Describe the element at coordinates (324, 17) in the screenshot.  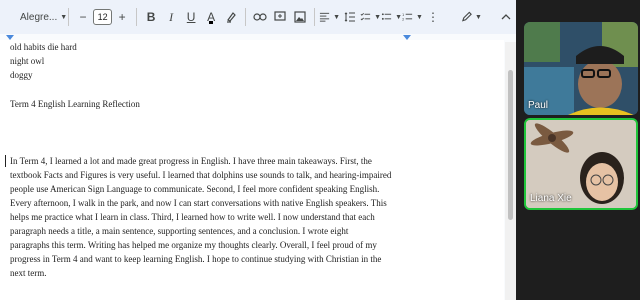
I see `align-left-icon` at that location.